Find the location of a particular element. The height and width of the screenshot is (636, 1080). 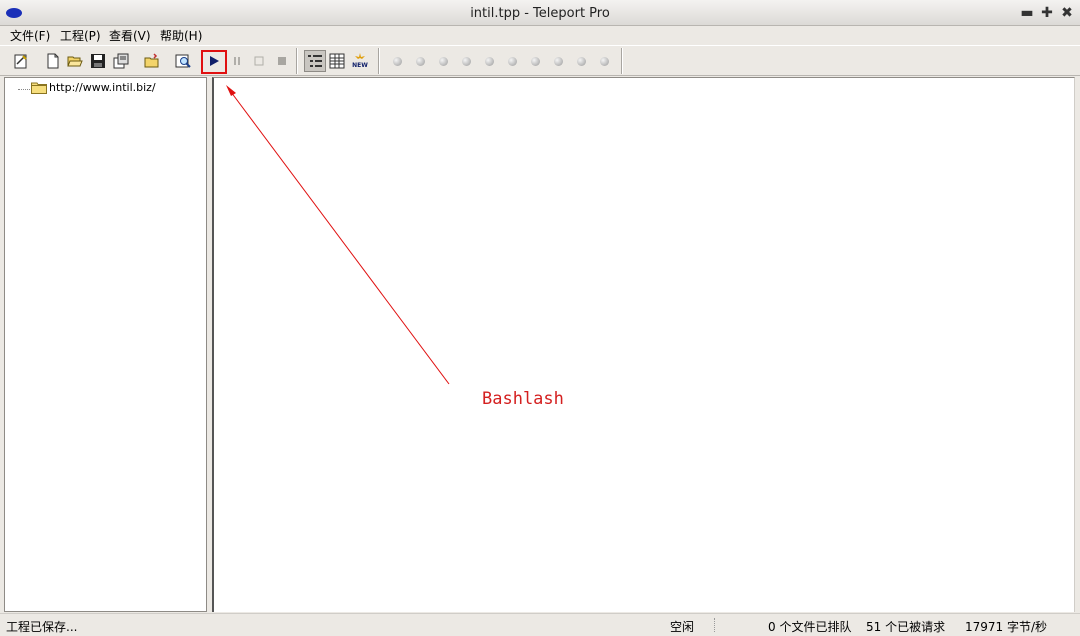

window-title: intil.tpp - Teleport Pro is located at coordinates (540, 13).